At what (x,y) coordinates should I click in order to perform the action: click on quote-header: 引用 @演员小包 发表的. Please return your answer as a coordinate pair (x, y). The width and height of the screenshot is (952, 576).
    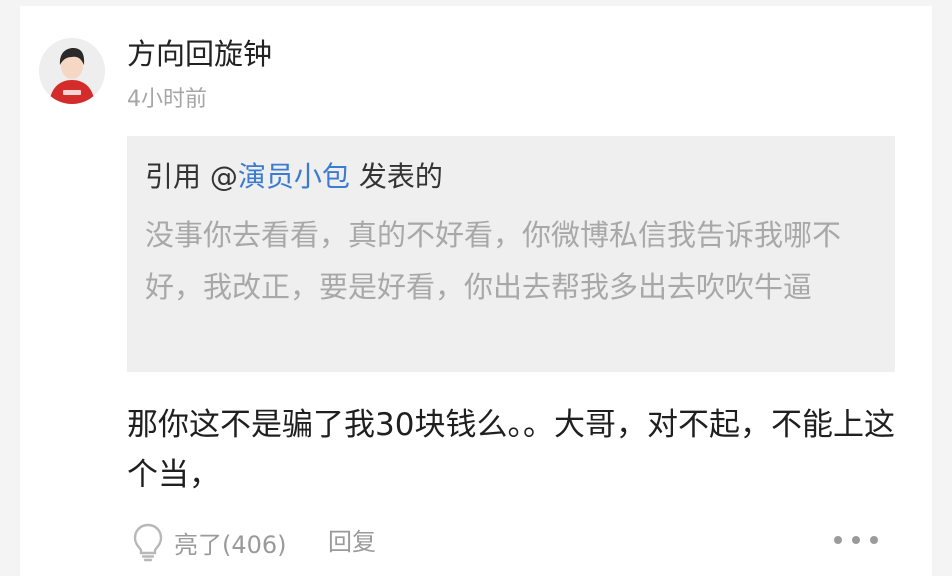
    Looking at the image, I should click on (294, 177).